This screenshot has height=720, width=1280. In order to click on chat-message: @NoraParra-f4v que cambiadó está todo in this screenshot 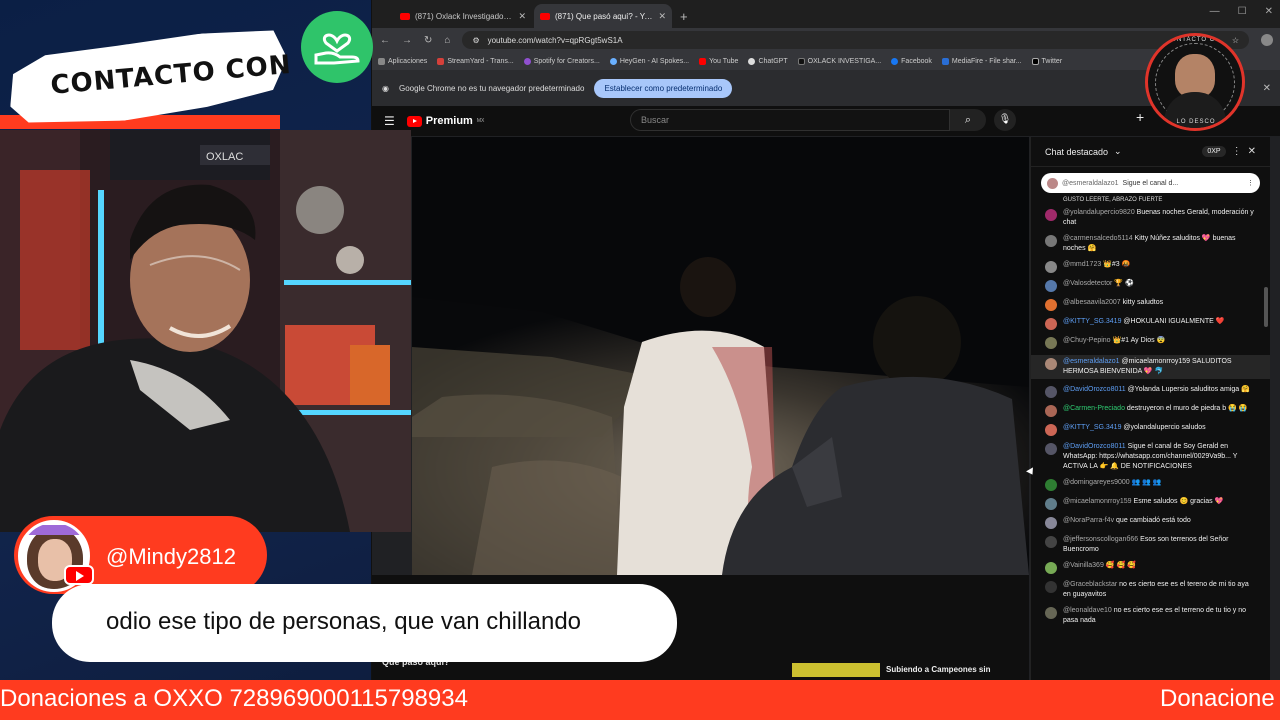, I will do `click(1150, 522)`.